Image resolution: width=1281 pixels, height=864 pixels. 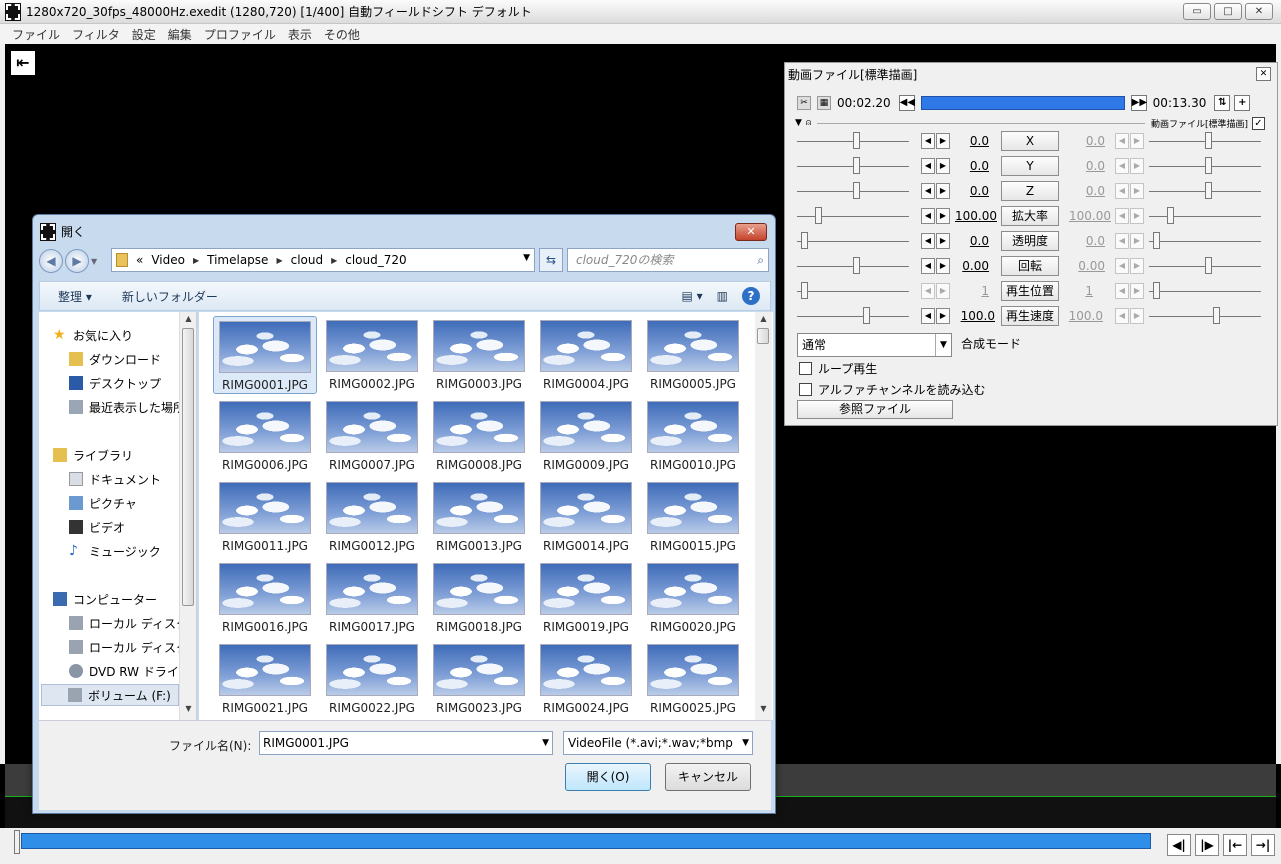 I want to click on x-param-button: X, so click(x=1030, y=141).